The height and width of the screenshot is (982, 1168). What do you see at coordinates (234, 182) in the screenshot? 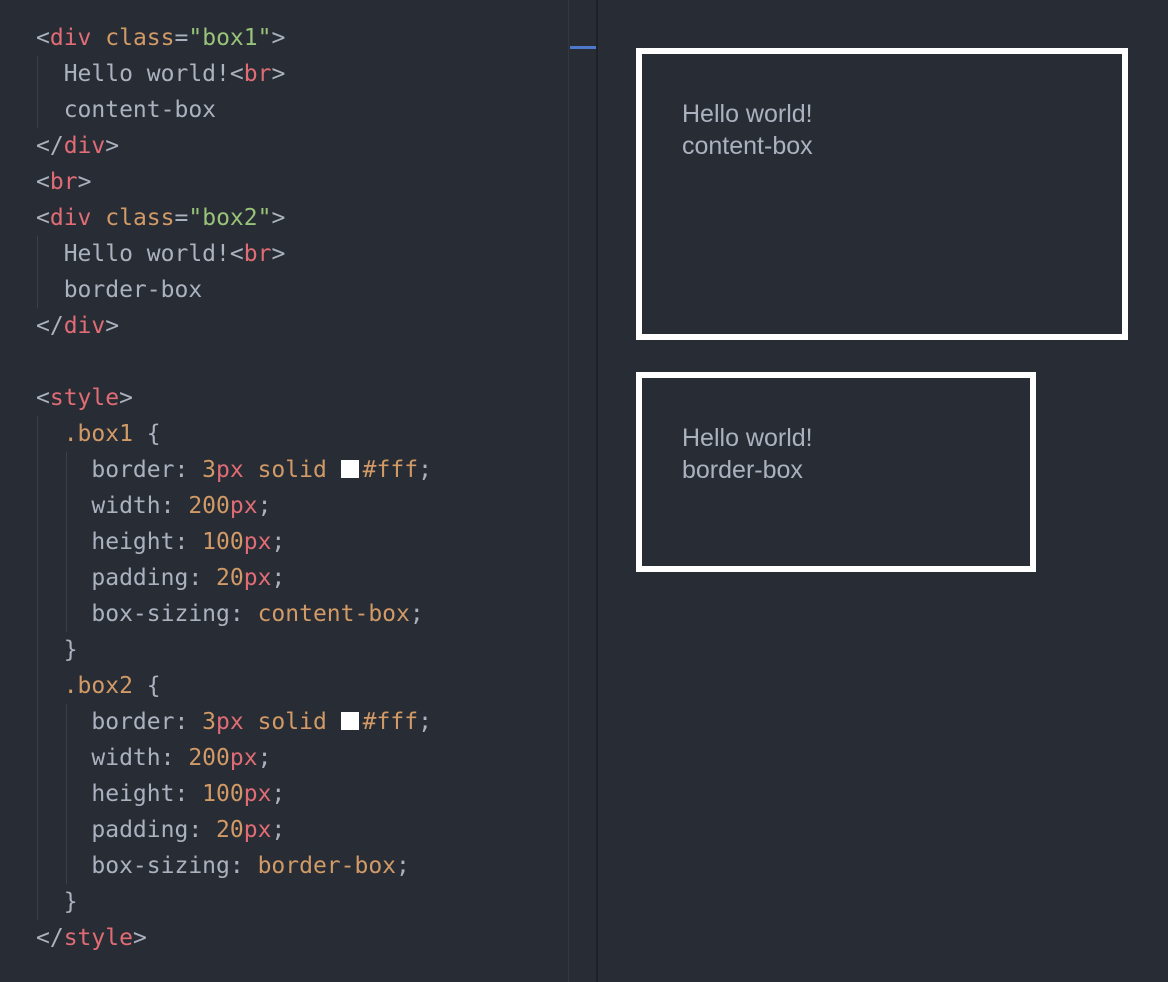
I see `code-line: <br>` at bounding box center [234, 182].